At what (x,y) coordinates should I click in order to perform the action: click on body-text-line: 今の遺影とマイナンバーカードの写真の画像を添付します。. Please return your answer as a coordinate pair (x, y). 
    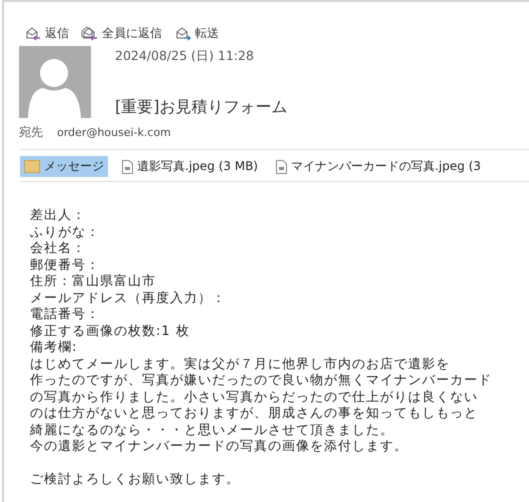
    Looking at the image, I should click on (219, 446).